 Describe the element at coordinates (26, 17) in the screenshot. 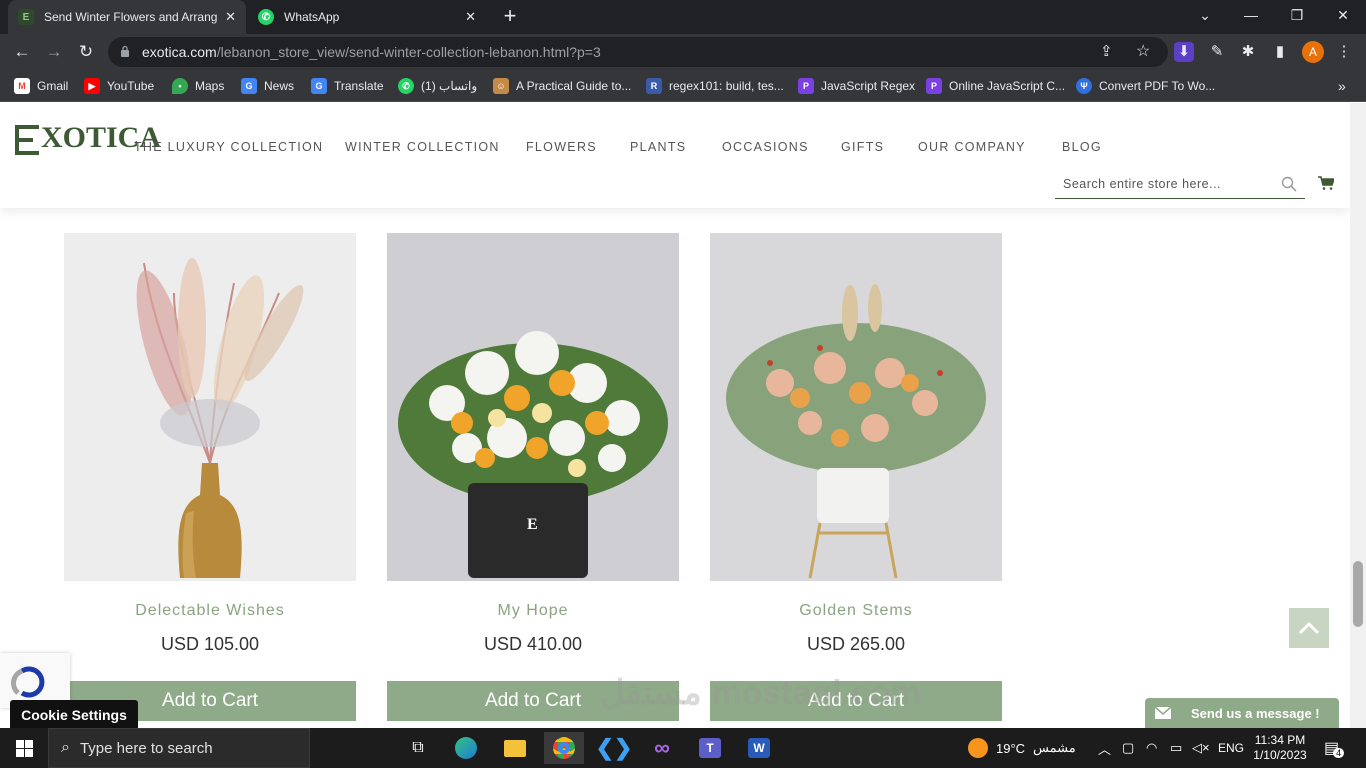

I see `exotica-favicon-icon: E` at that location.